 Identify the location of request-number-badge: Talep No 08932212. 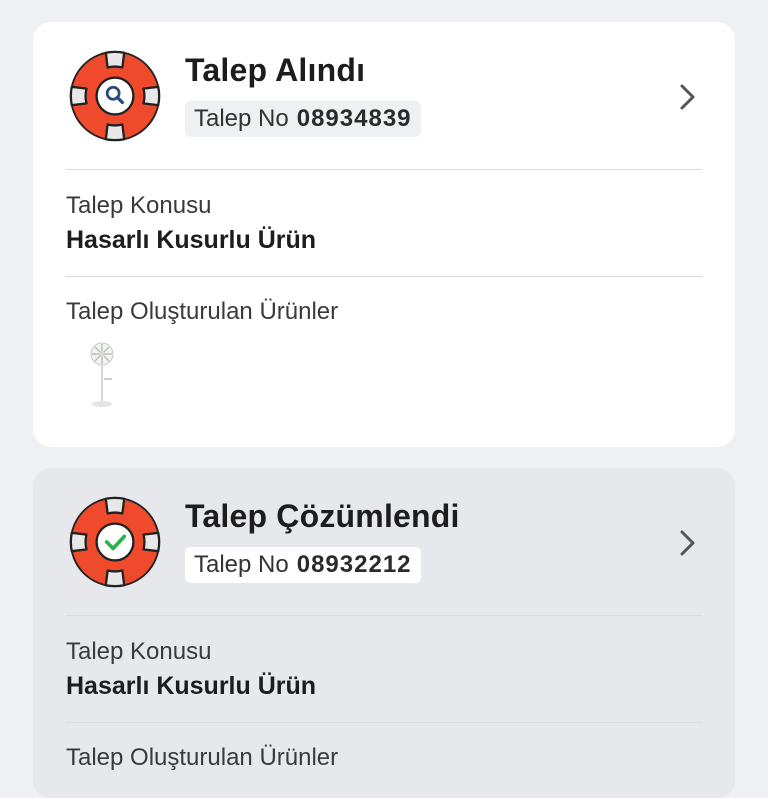
(303, 565).